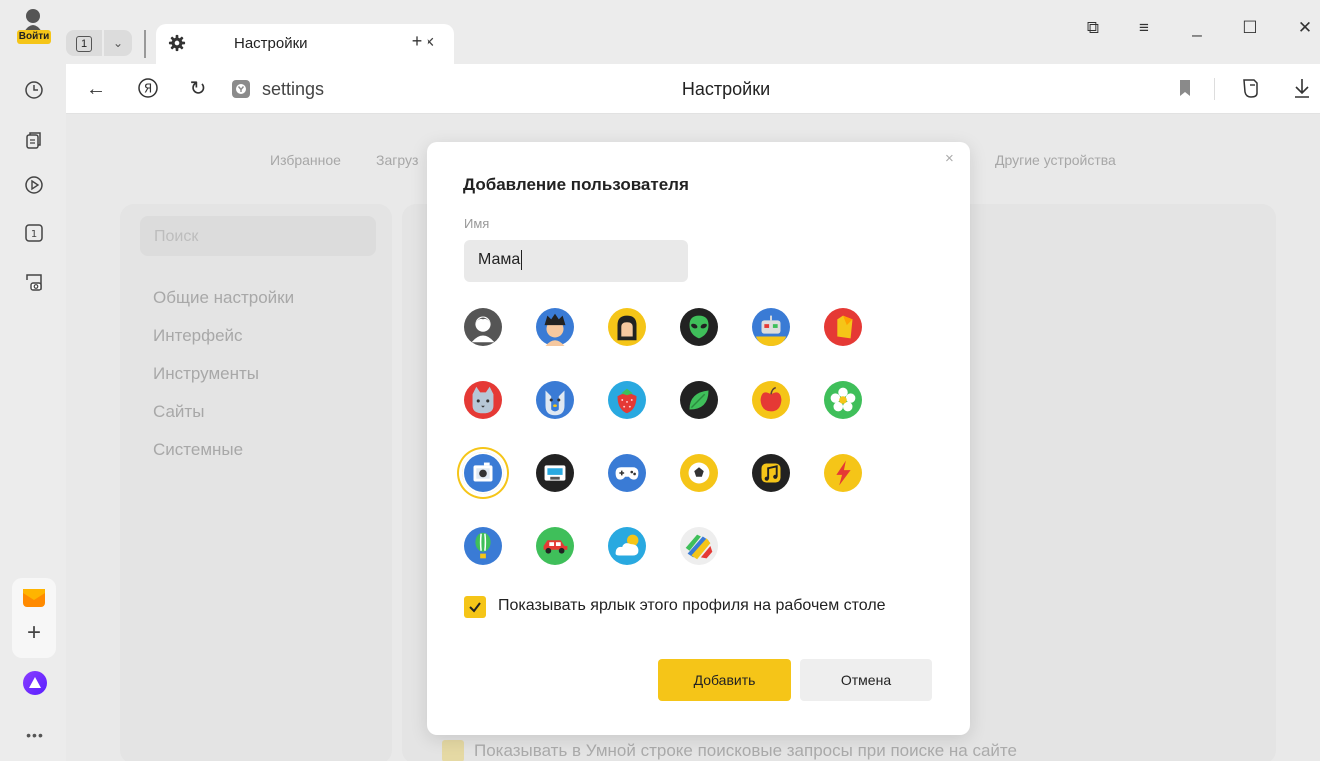  I want to click on user-icon, so click(33, 20).